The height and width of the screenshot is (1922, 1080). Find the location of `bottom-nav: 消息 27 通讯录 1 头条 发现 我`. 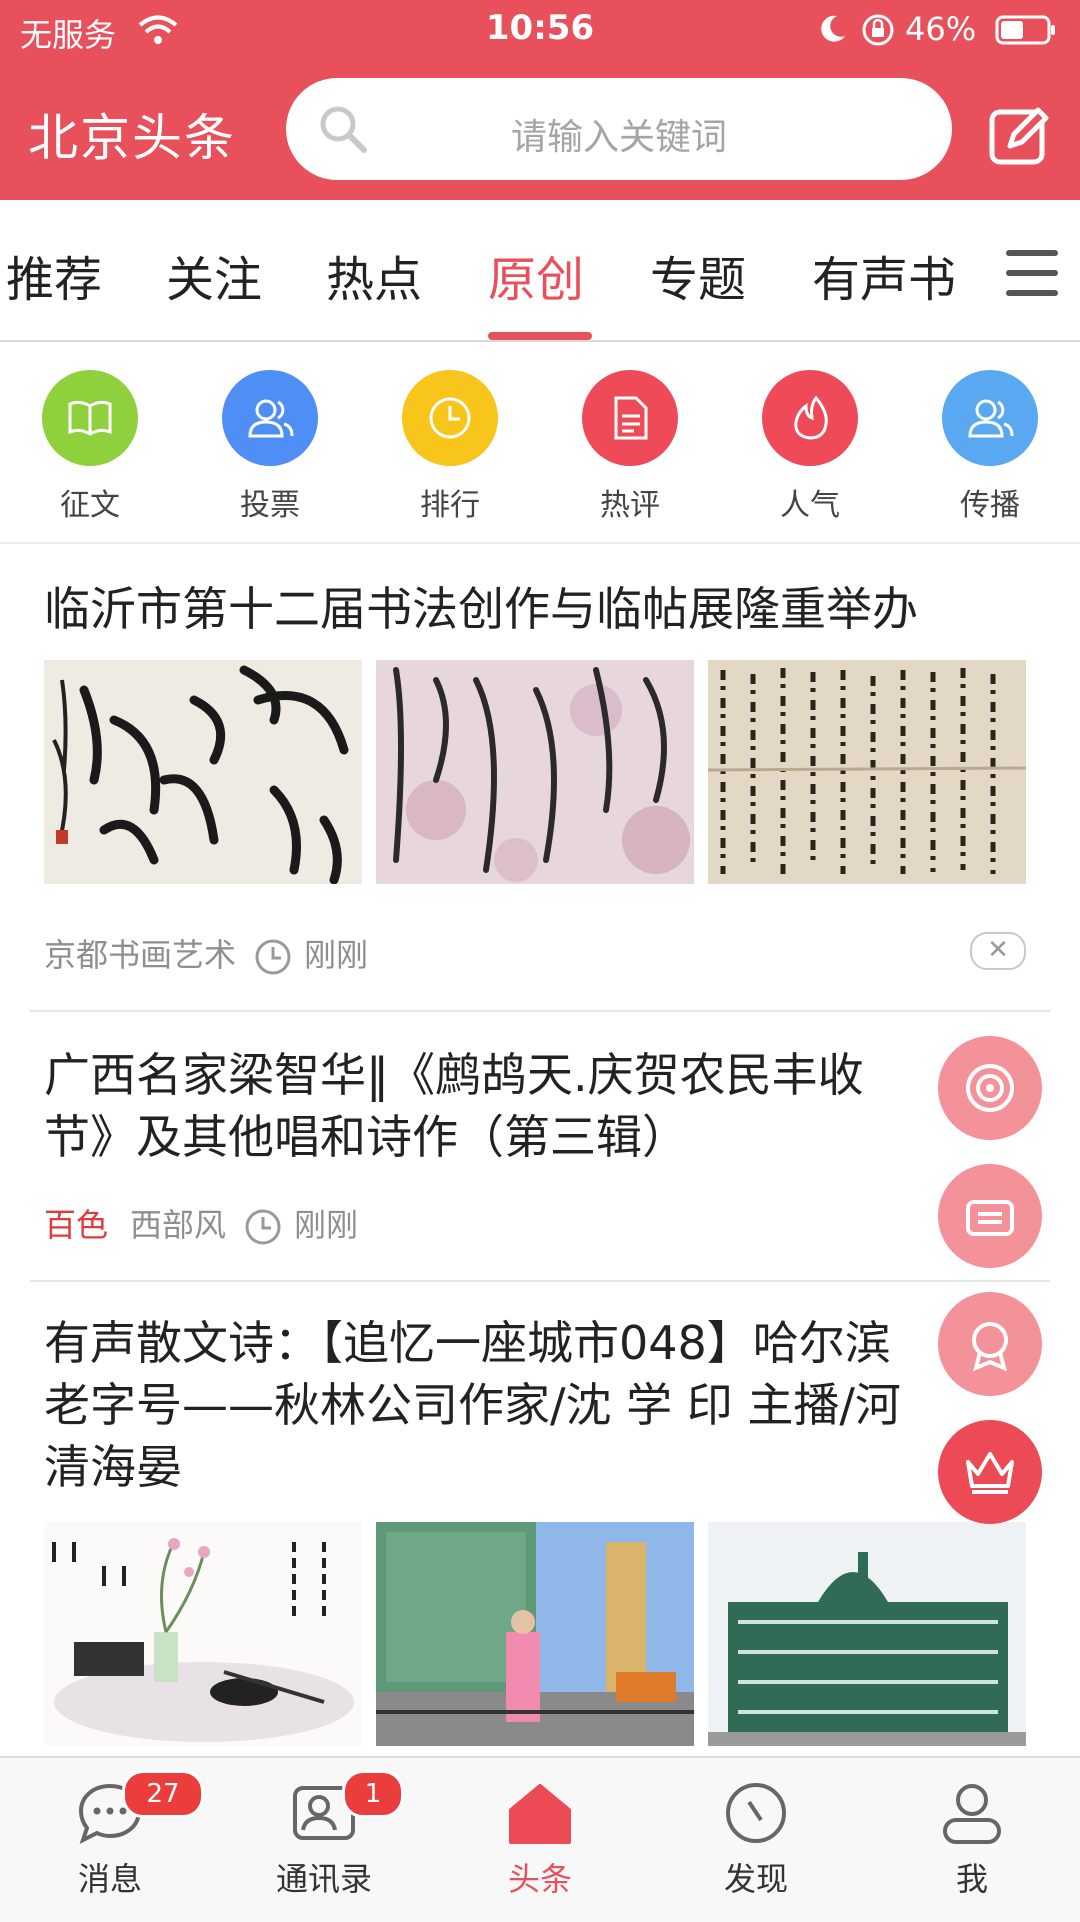

bottom-nav: 消息 27 通讯录 1 头条 发现 我 is located at coordinates (540, 1839).